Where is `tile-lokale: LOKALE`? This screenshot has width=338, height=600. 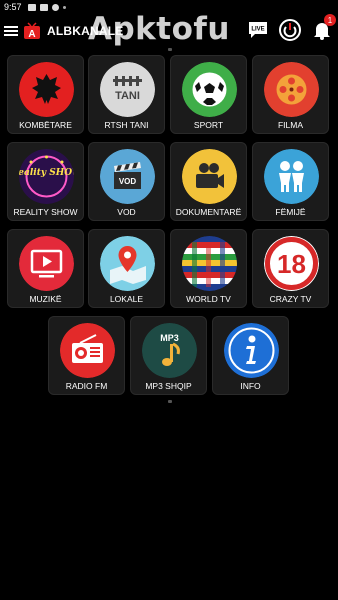 tile-lokale: LOKALE is located at coordinates (126, 268).